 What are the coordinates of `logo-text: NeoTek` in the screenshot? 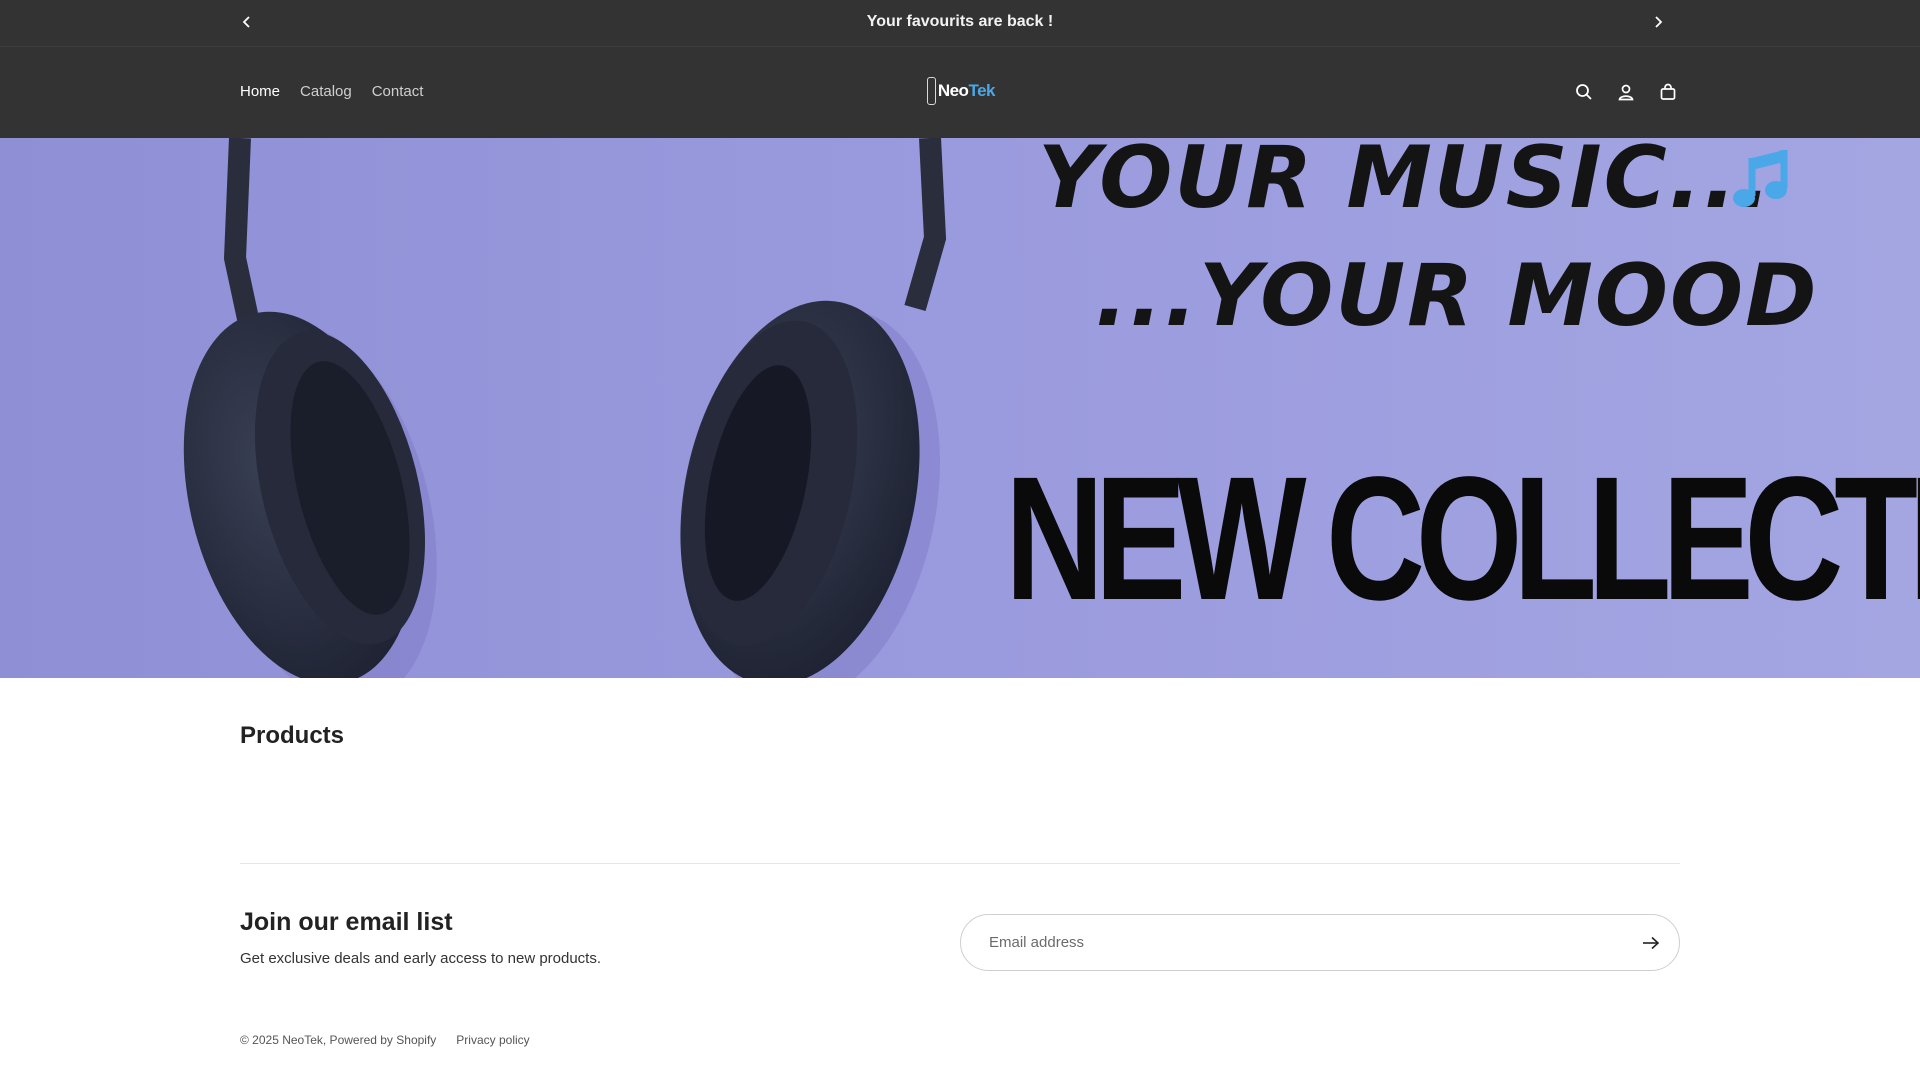 It's located at (966, 90).